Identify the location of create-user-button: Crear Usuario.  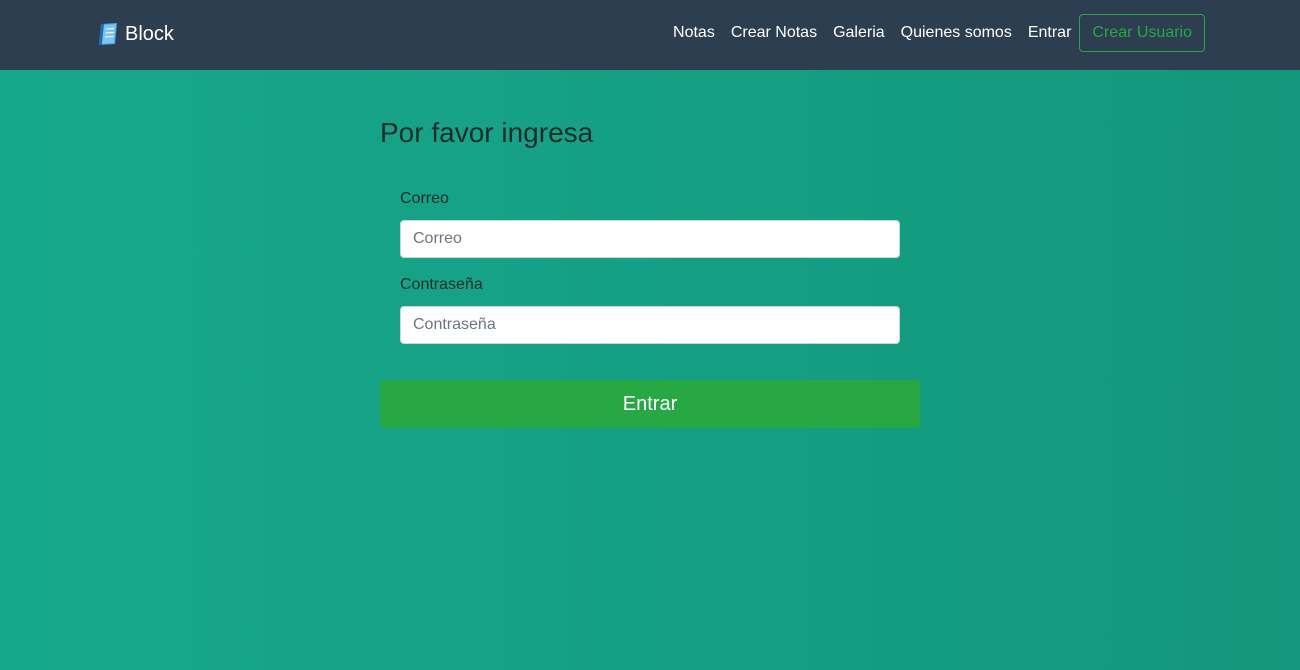
(1142, 33).